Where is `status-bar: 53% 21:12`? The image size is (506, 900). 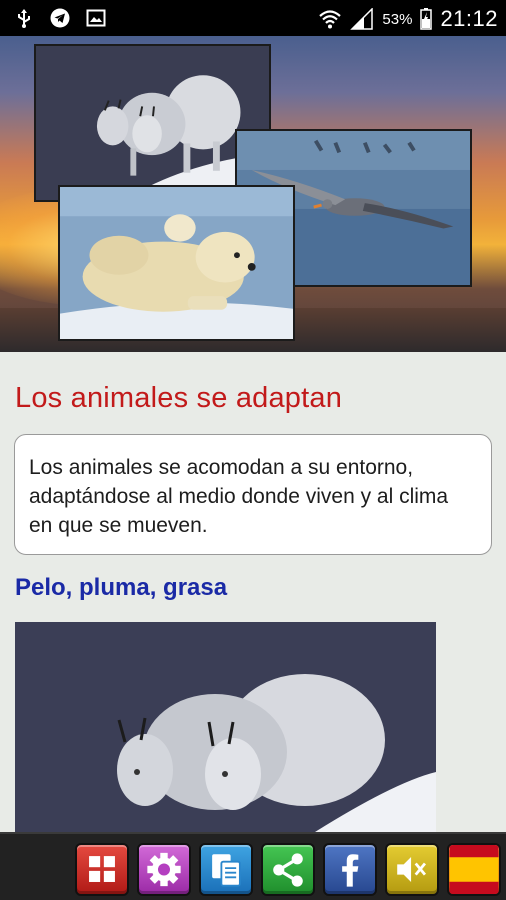 status-bar: 53% 21:12 is located at coordinates (253, 18).